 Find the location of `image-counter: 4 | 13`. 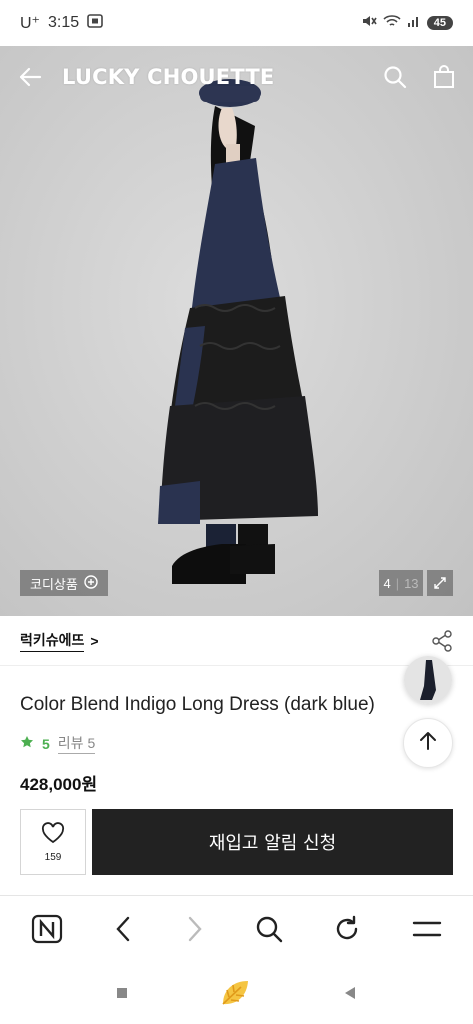

image-counter: 4 | 13 is located at coordinates (401, 583).